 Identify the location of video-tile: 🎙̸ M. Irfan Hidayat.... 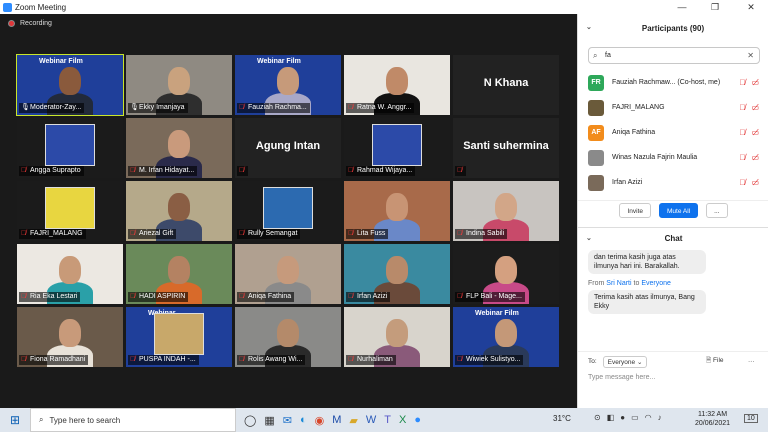
(179, 148).